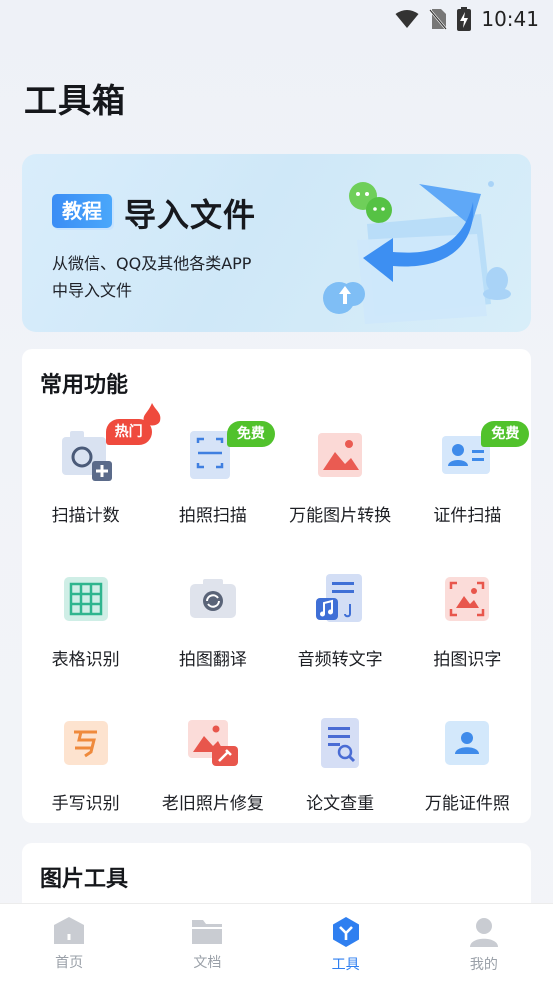 This screenshot has height=983, width=553. Describe the element at coordinates (85, 516) in the screenshot. I see `tool-label: 扫描计数` at that location.